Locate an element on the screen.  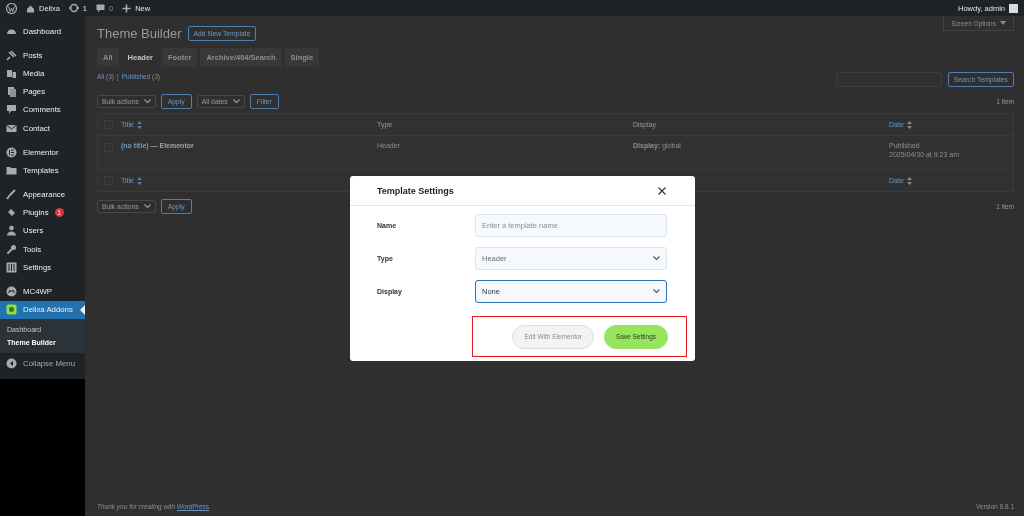
close-icon is located at coordinates (662, 190).